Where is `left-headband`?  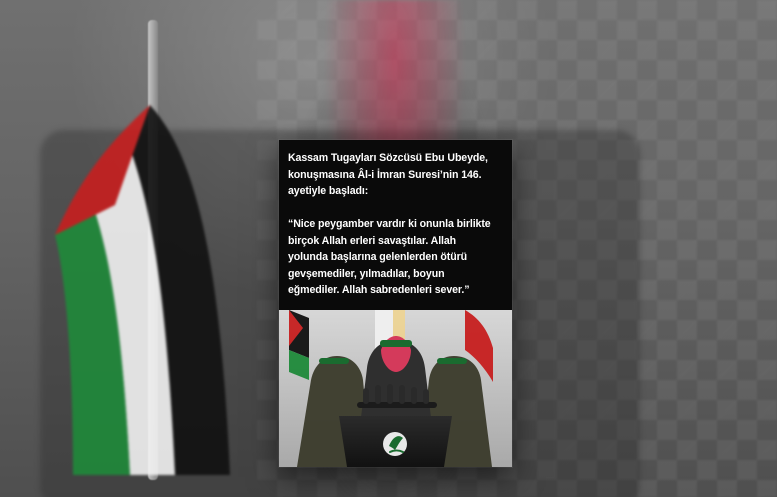 left-headband is located at coordinates (334, 361).